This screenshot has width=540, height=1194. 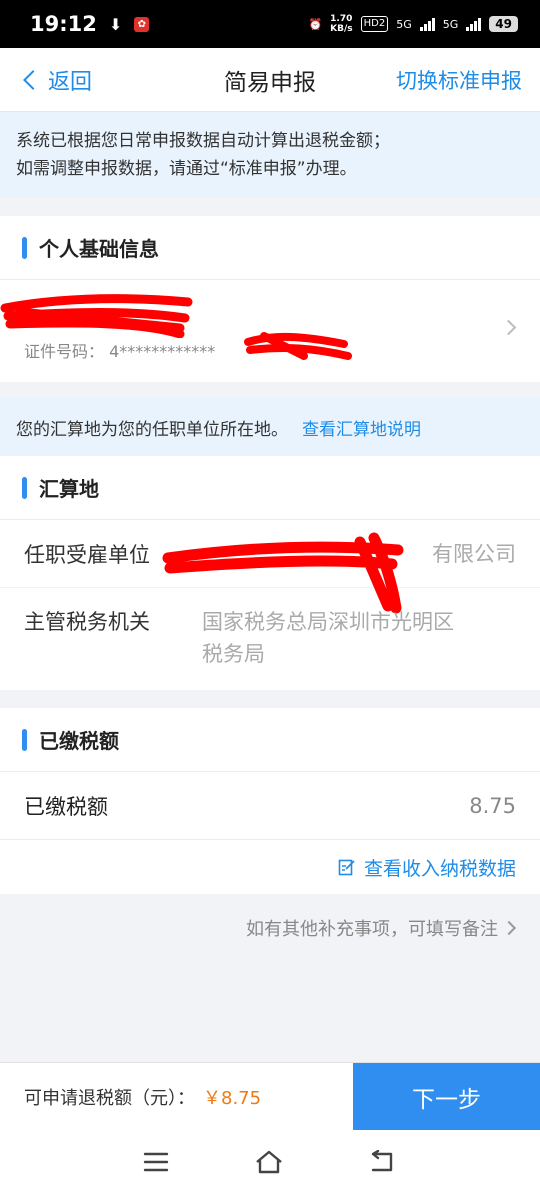 I want to click on page-title: 简易申报, so click(x=270, y=82).